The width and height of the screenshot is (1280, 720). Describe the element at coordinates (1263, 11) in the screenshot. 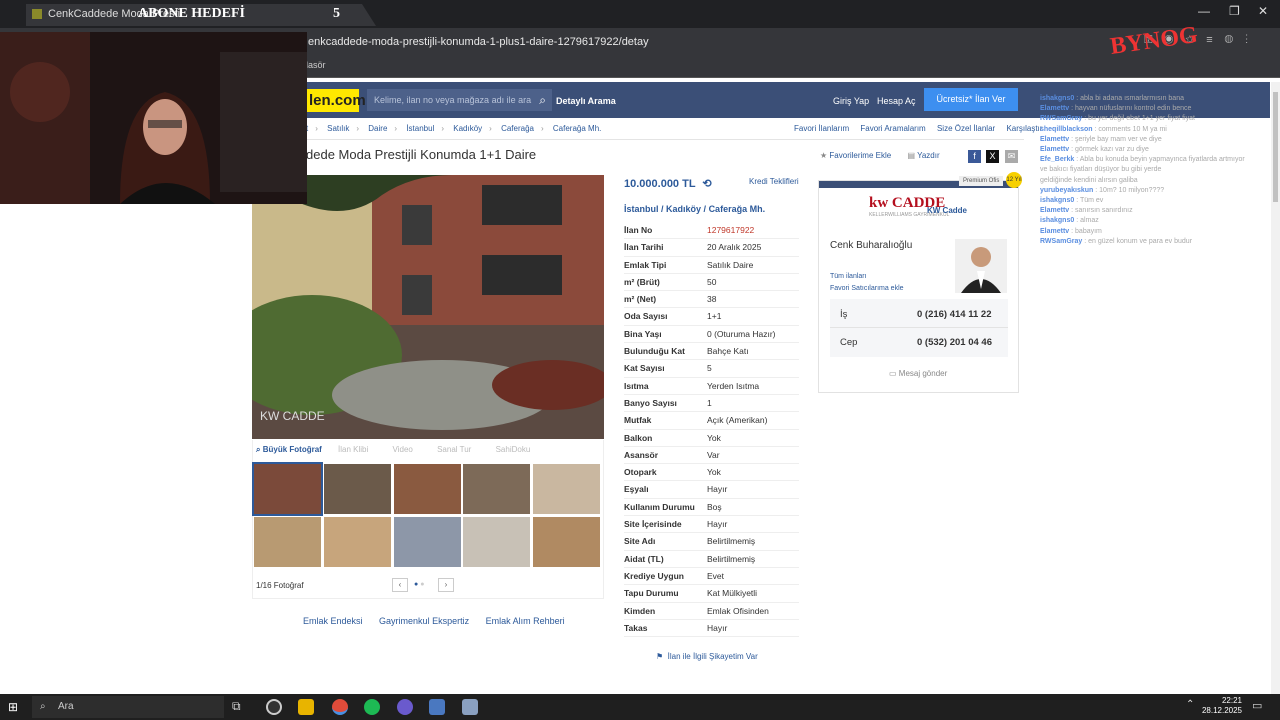

I see `close-icon: ✕` at that location.